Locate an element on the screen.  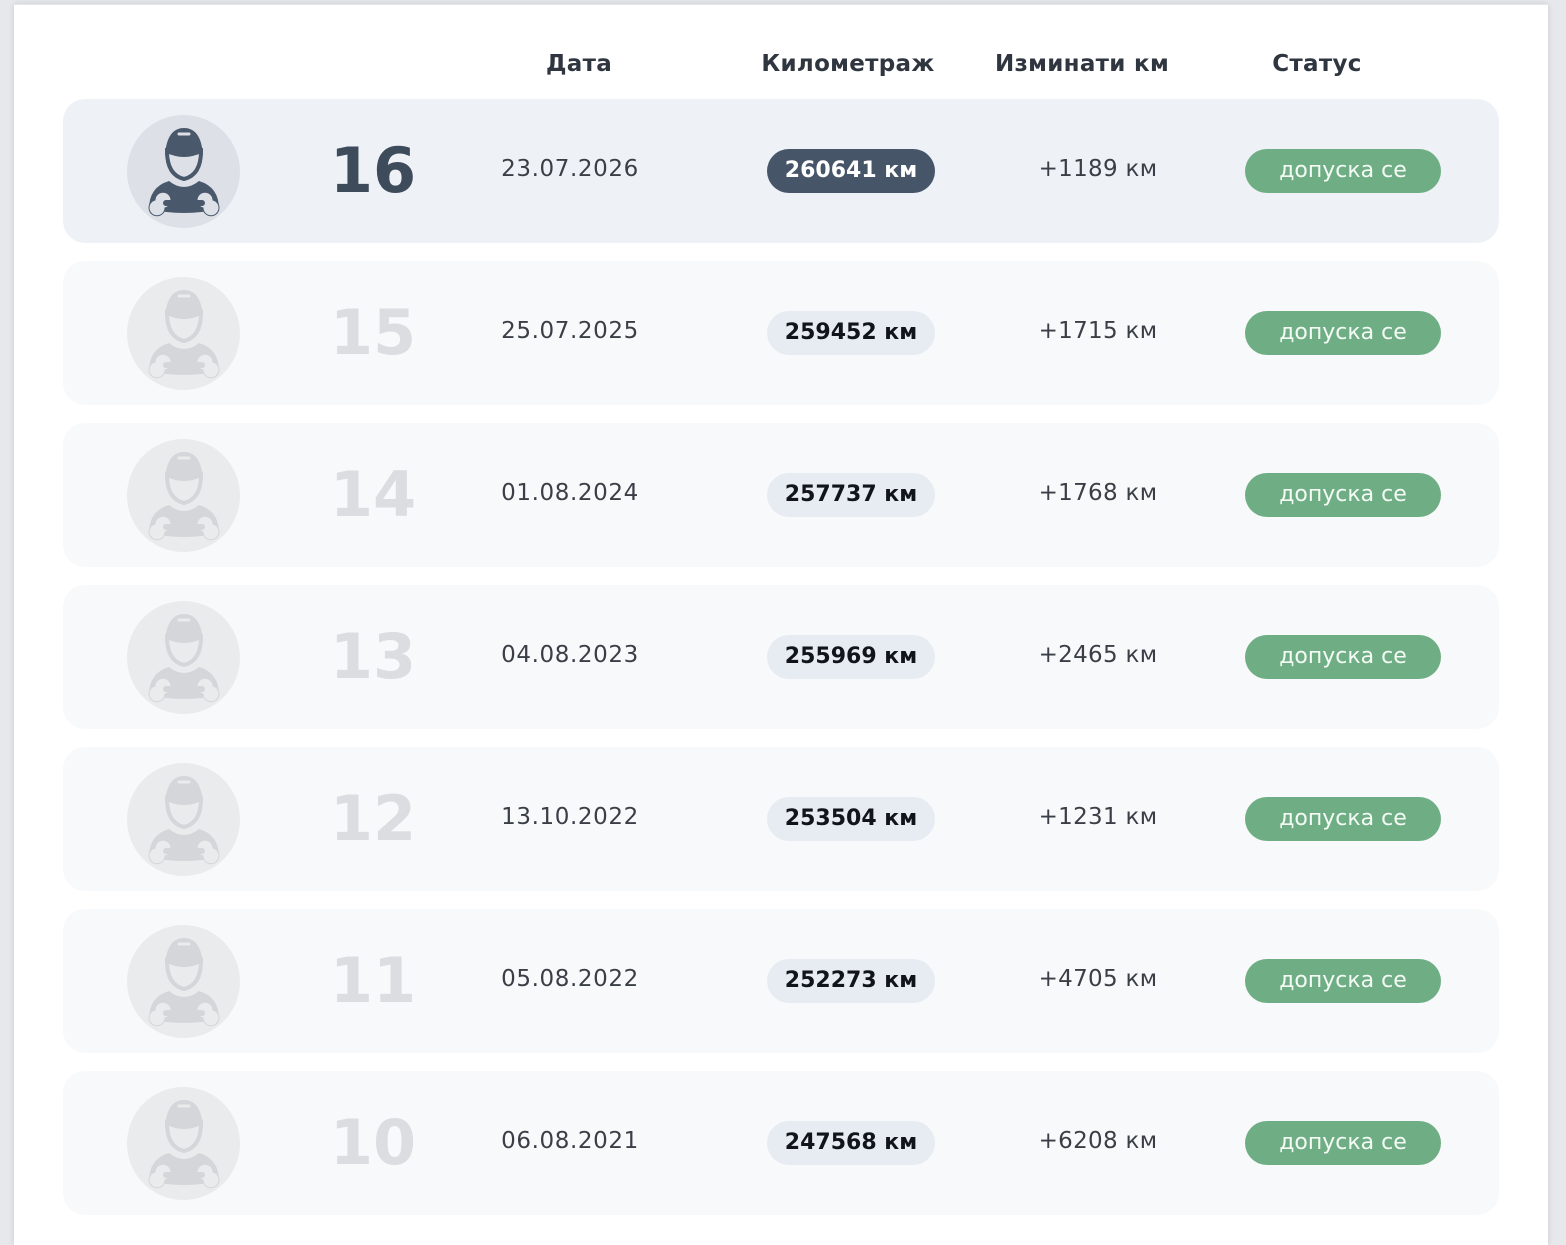
inspection-number: 13 is located at coordinates (373, 656).